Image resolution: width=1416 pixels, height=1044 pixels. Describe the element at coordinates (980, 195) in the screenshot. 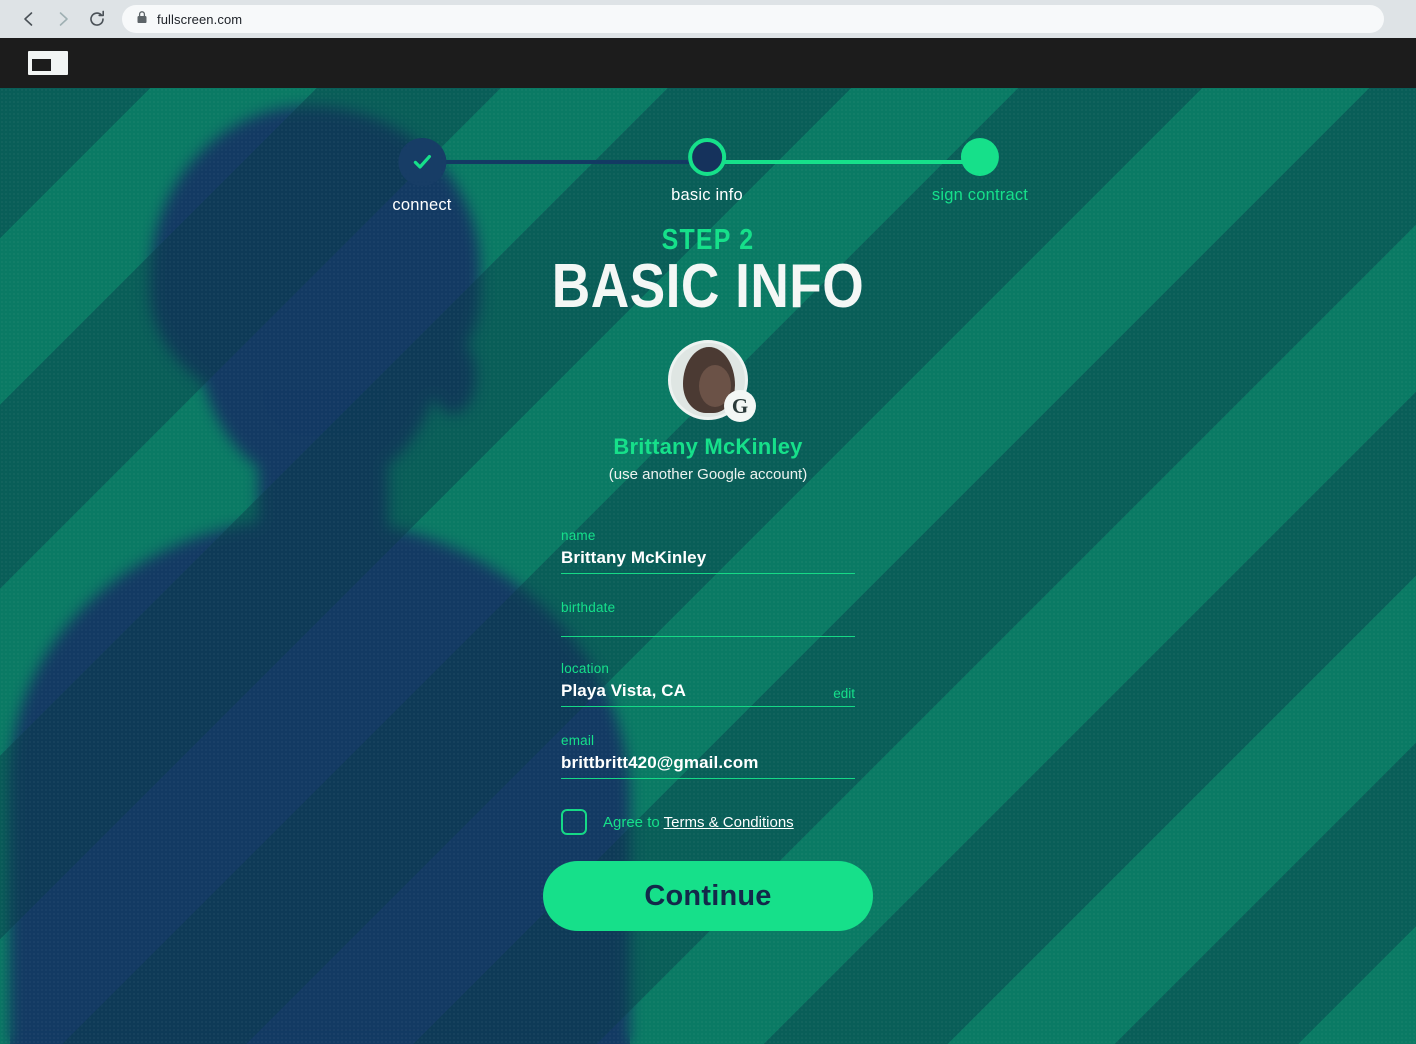

I see `step-label-sign-contract: sign contract` at that location.